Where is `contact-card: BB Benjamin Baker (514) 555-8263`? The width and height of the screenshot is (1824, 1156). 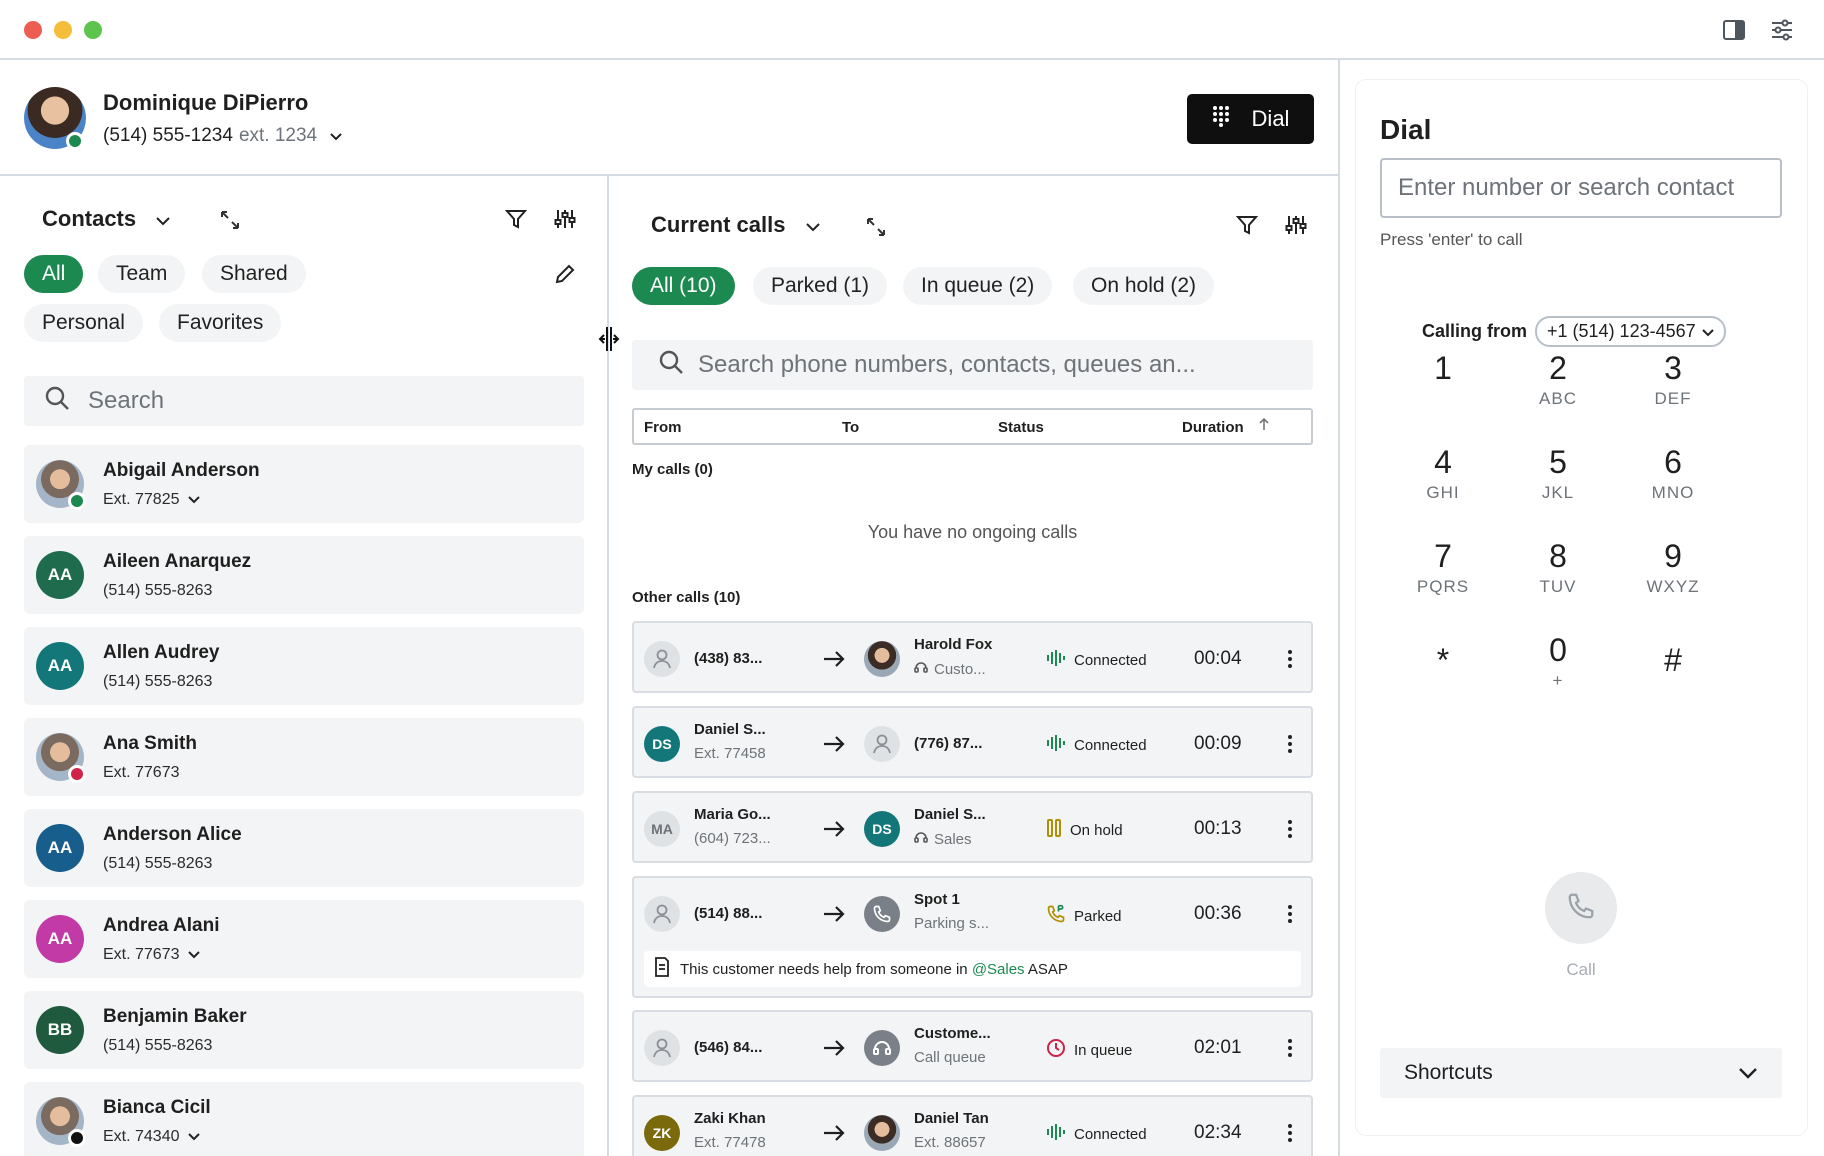
contact-card: BB Benjamin Baker (514) 555-8263 is located at coordinates (304, 1030).